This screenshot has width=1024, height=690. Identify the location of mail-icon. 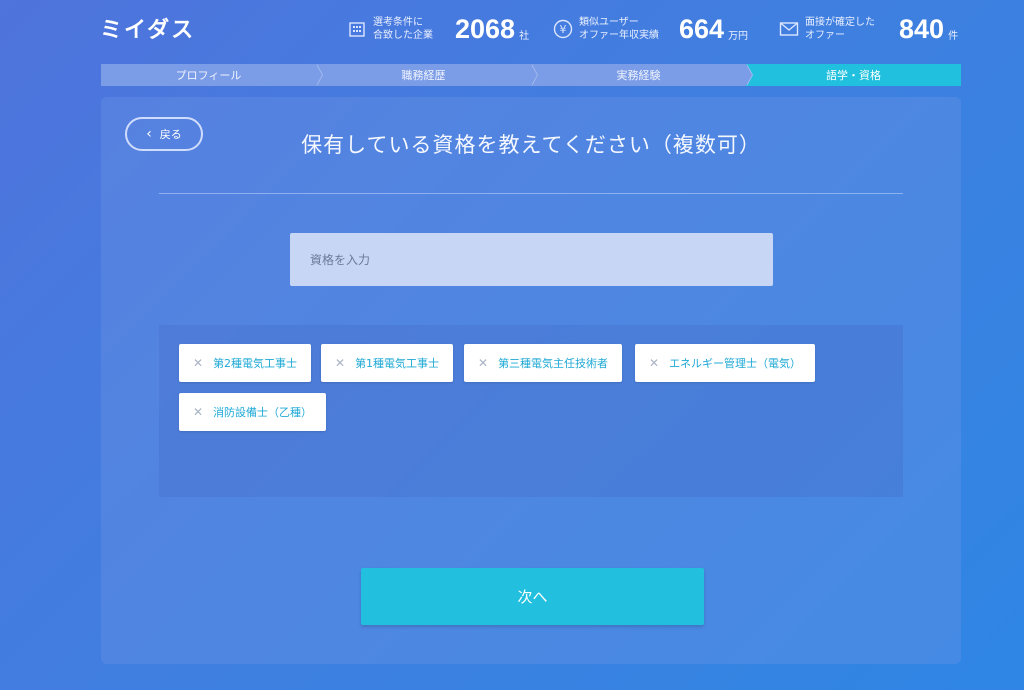
(789, 29).